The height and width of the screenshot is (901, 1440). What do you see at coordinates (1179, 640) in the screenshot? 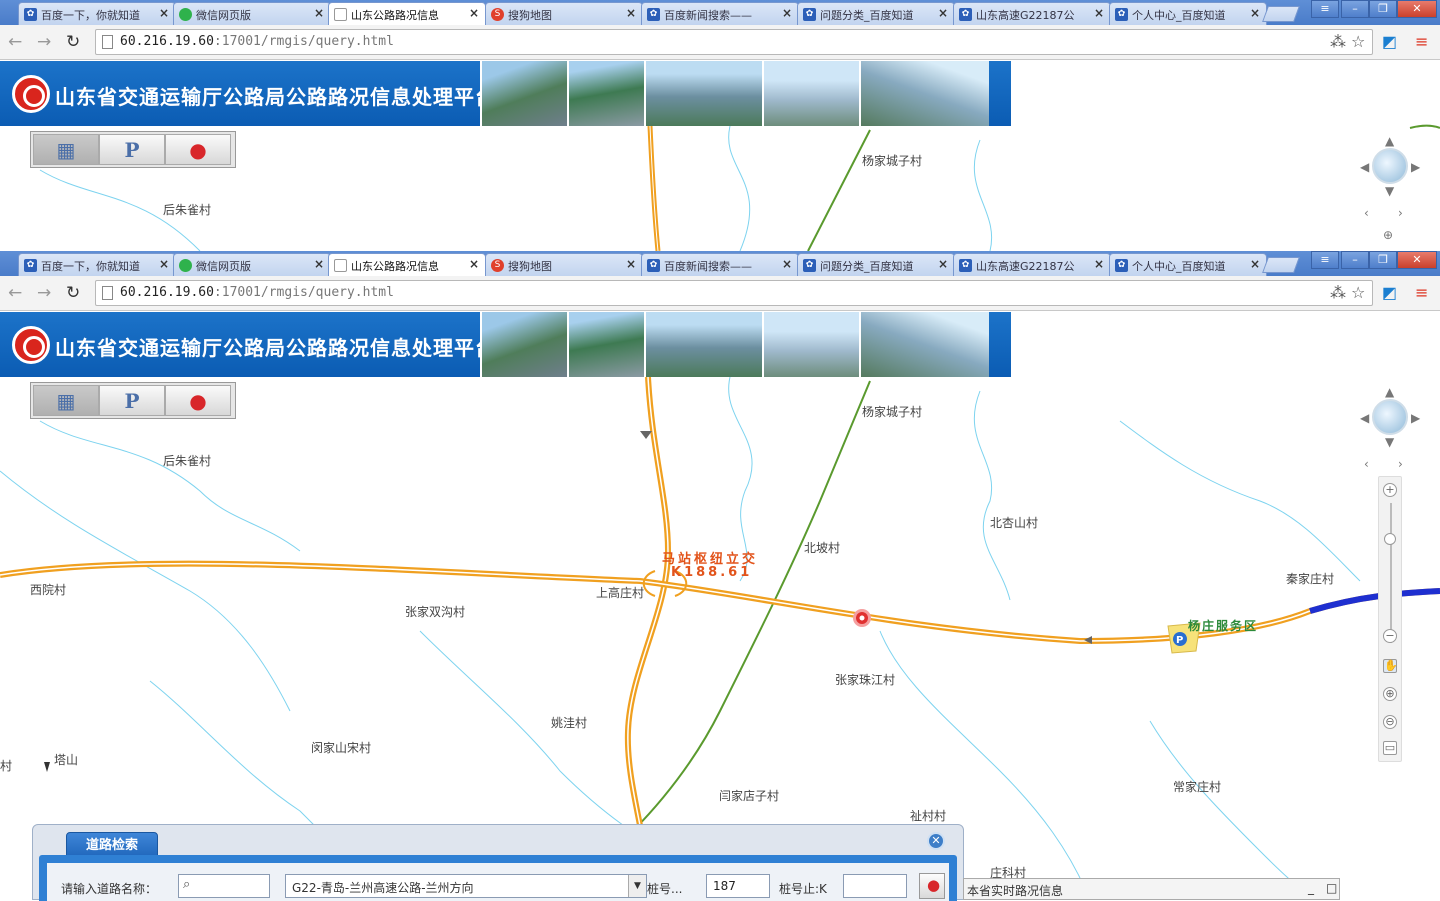
I see `svg-text: P` at bounding box center [1179, 640].